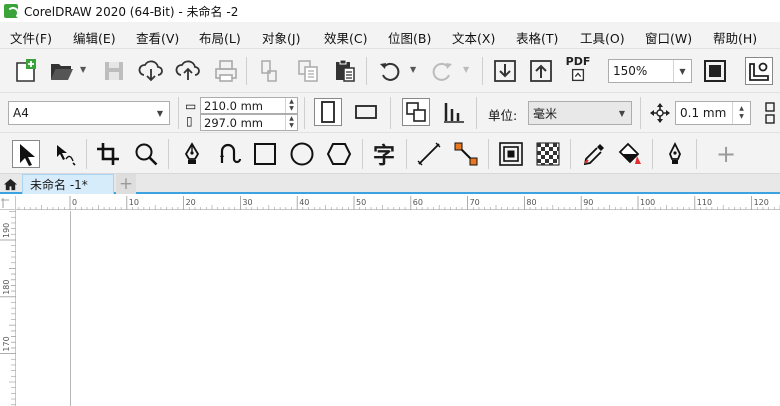 Image resolution: width=780 pixels, height=406 pixels. Describe the element at coordinates (146, 154) in the screenshot. I see `zoom-tool-icon` at that location.